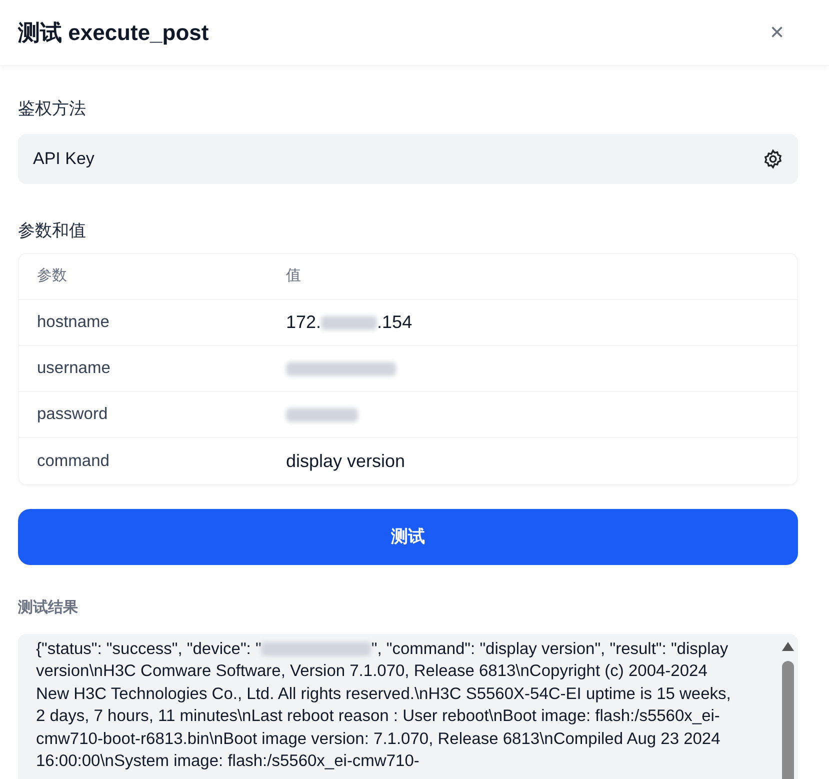  What do you see at coordinates (73, 461) in the screenshot?
I see `param-name: command` at bounding box center [73, 461].